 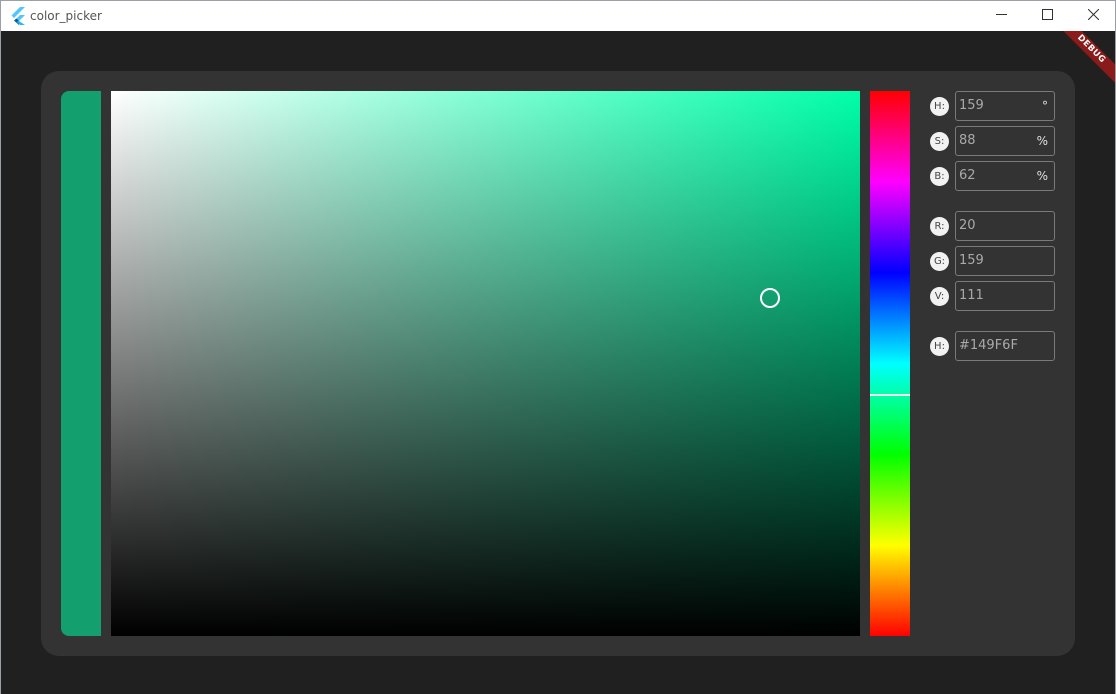 I want to click on maximize-button, so click(x=1047, y=16).